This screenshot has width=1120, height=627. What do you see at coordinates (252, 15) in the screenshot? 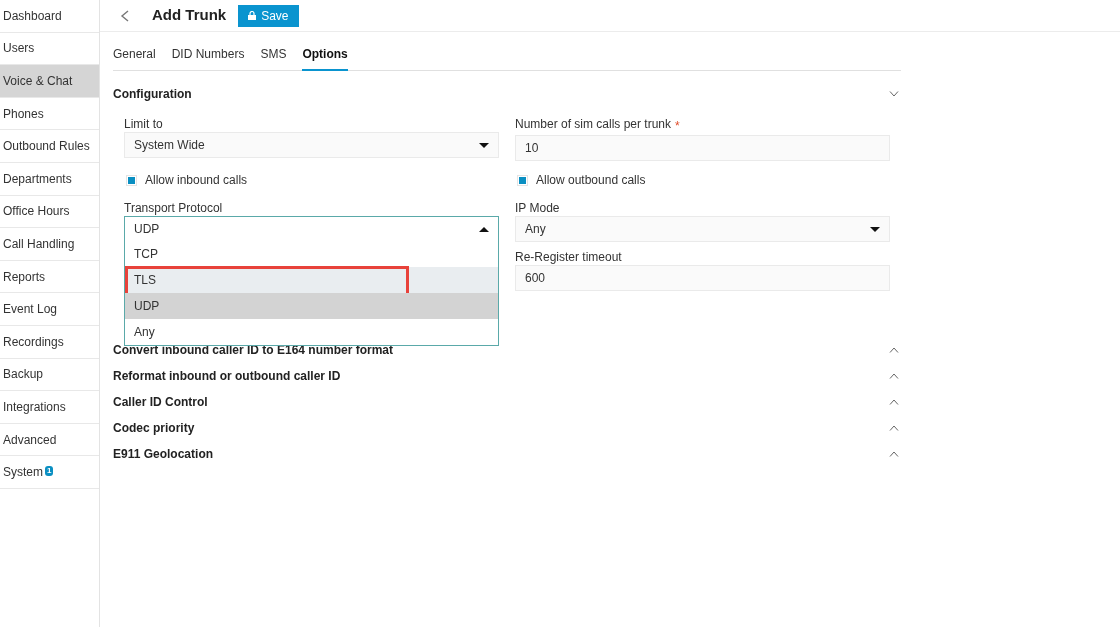
I see `lock-icon` at bounding box center [252, 15].